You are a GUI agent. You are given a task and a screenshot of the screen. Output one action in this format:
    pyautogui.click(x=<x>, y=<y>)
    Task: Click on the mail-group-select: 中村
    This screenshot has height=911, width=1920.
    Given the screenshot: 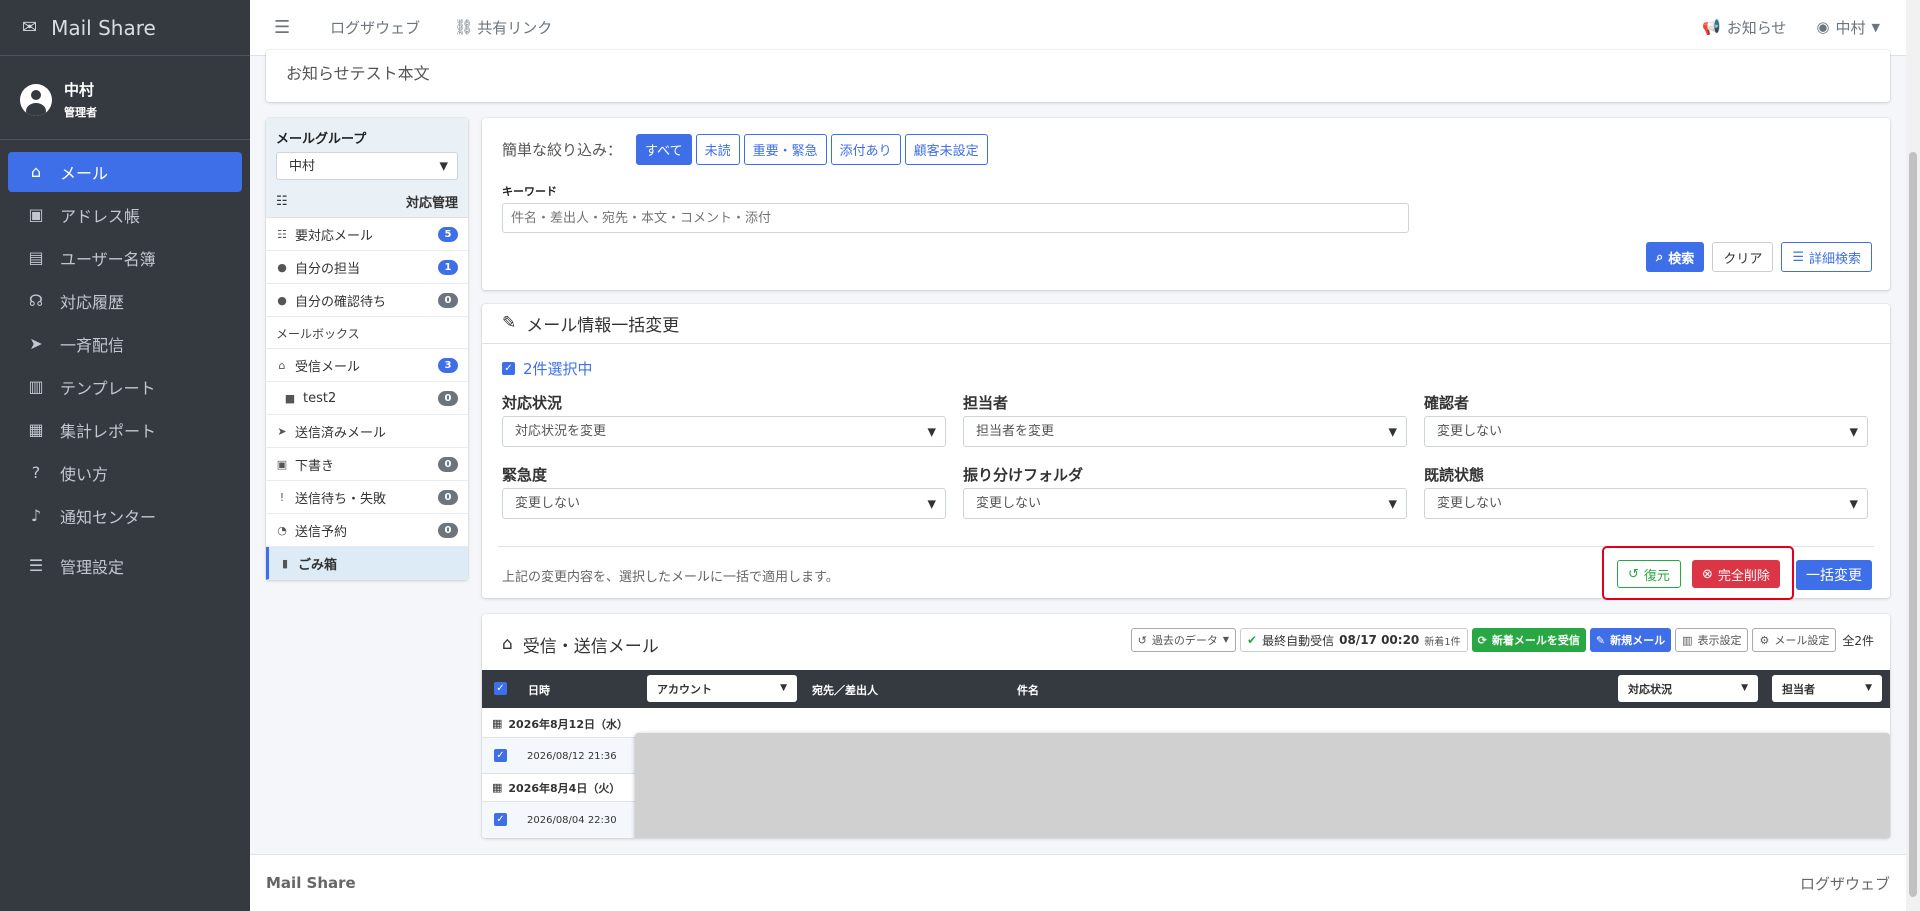 What is the action you would take?
    pyautogui.click(x=367, y=166)
    